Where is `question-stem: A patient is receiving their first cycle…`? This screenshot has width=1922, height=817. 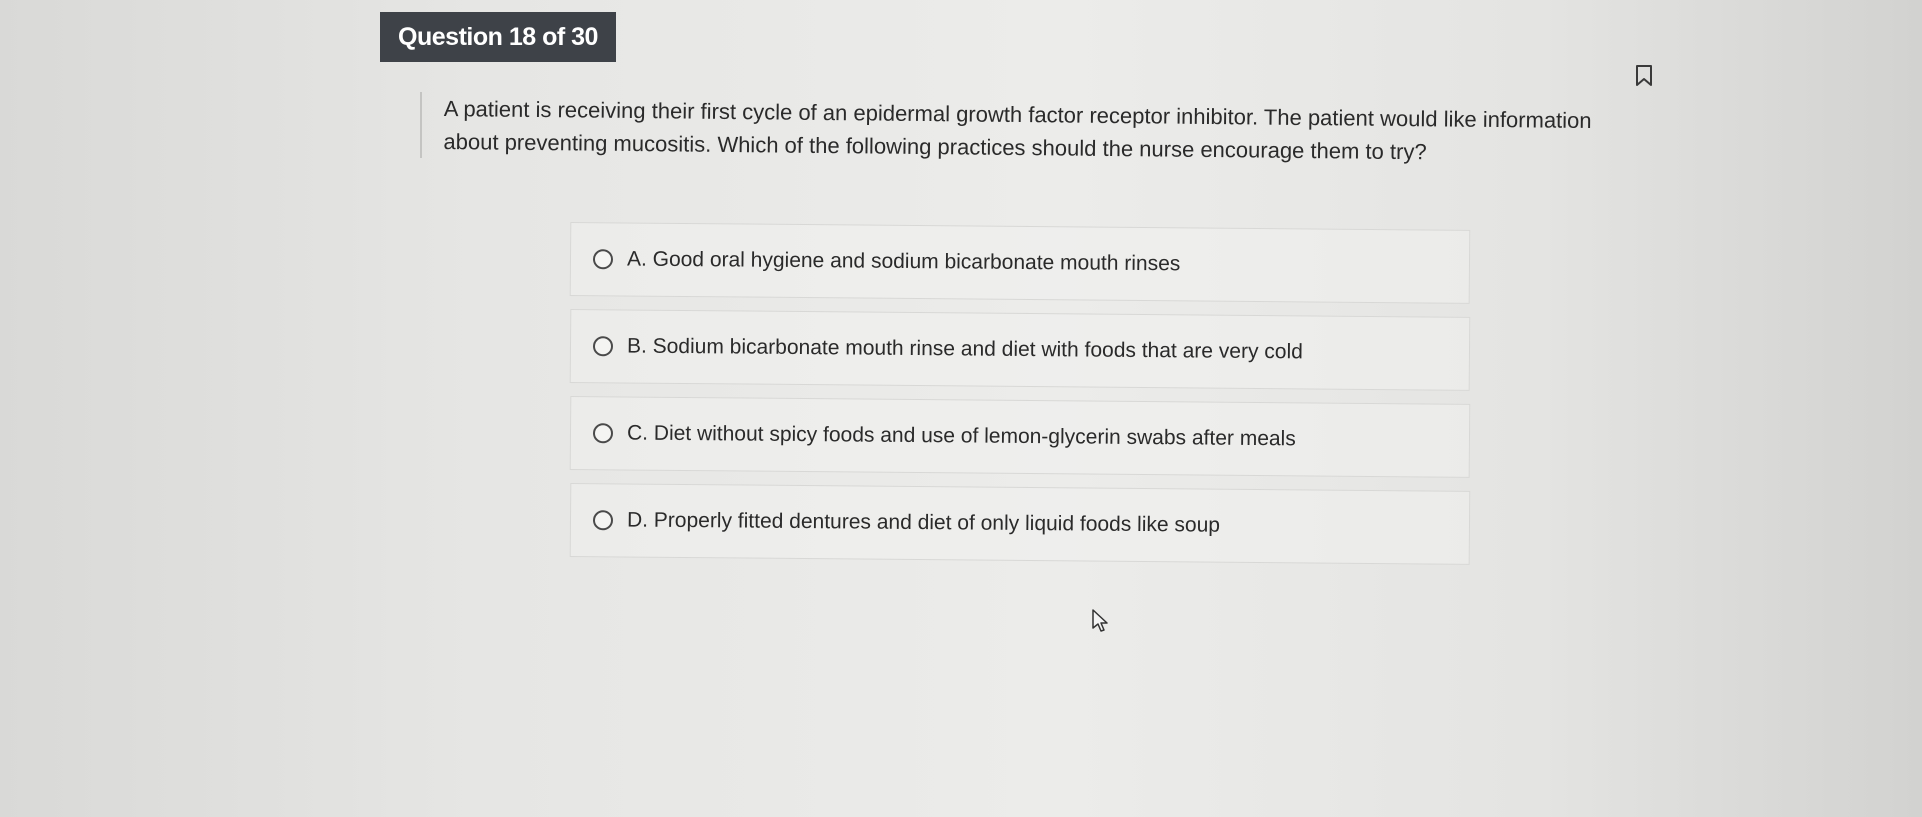
question-stem: A patient is receiving their first cycle… is located at coordinates (1032, 128).